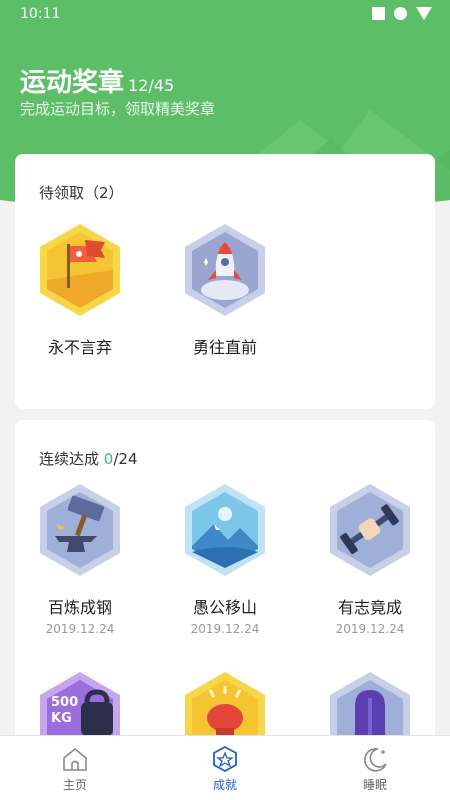 The image size is (450, 800). Describe the element at coordinates (74, 785) in the screenshot. I see `tab-label: 主页` at that location.